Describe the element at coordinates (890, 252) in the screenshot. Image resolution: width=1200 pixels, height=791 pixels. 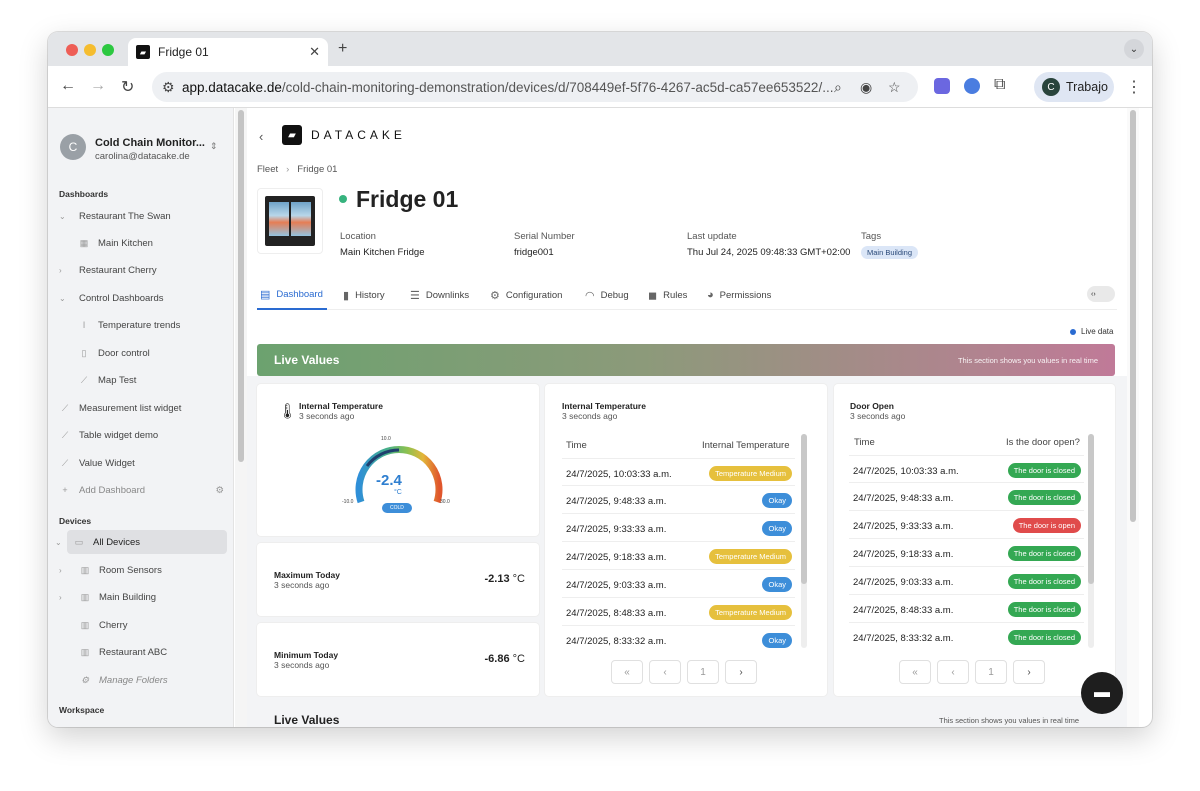
I see `tag-badge: Main Building` at that location.